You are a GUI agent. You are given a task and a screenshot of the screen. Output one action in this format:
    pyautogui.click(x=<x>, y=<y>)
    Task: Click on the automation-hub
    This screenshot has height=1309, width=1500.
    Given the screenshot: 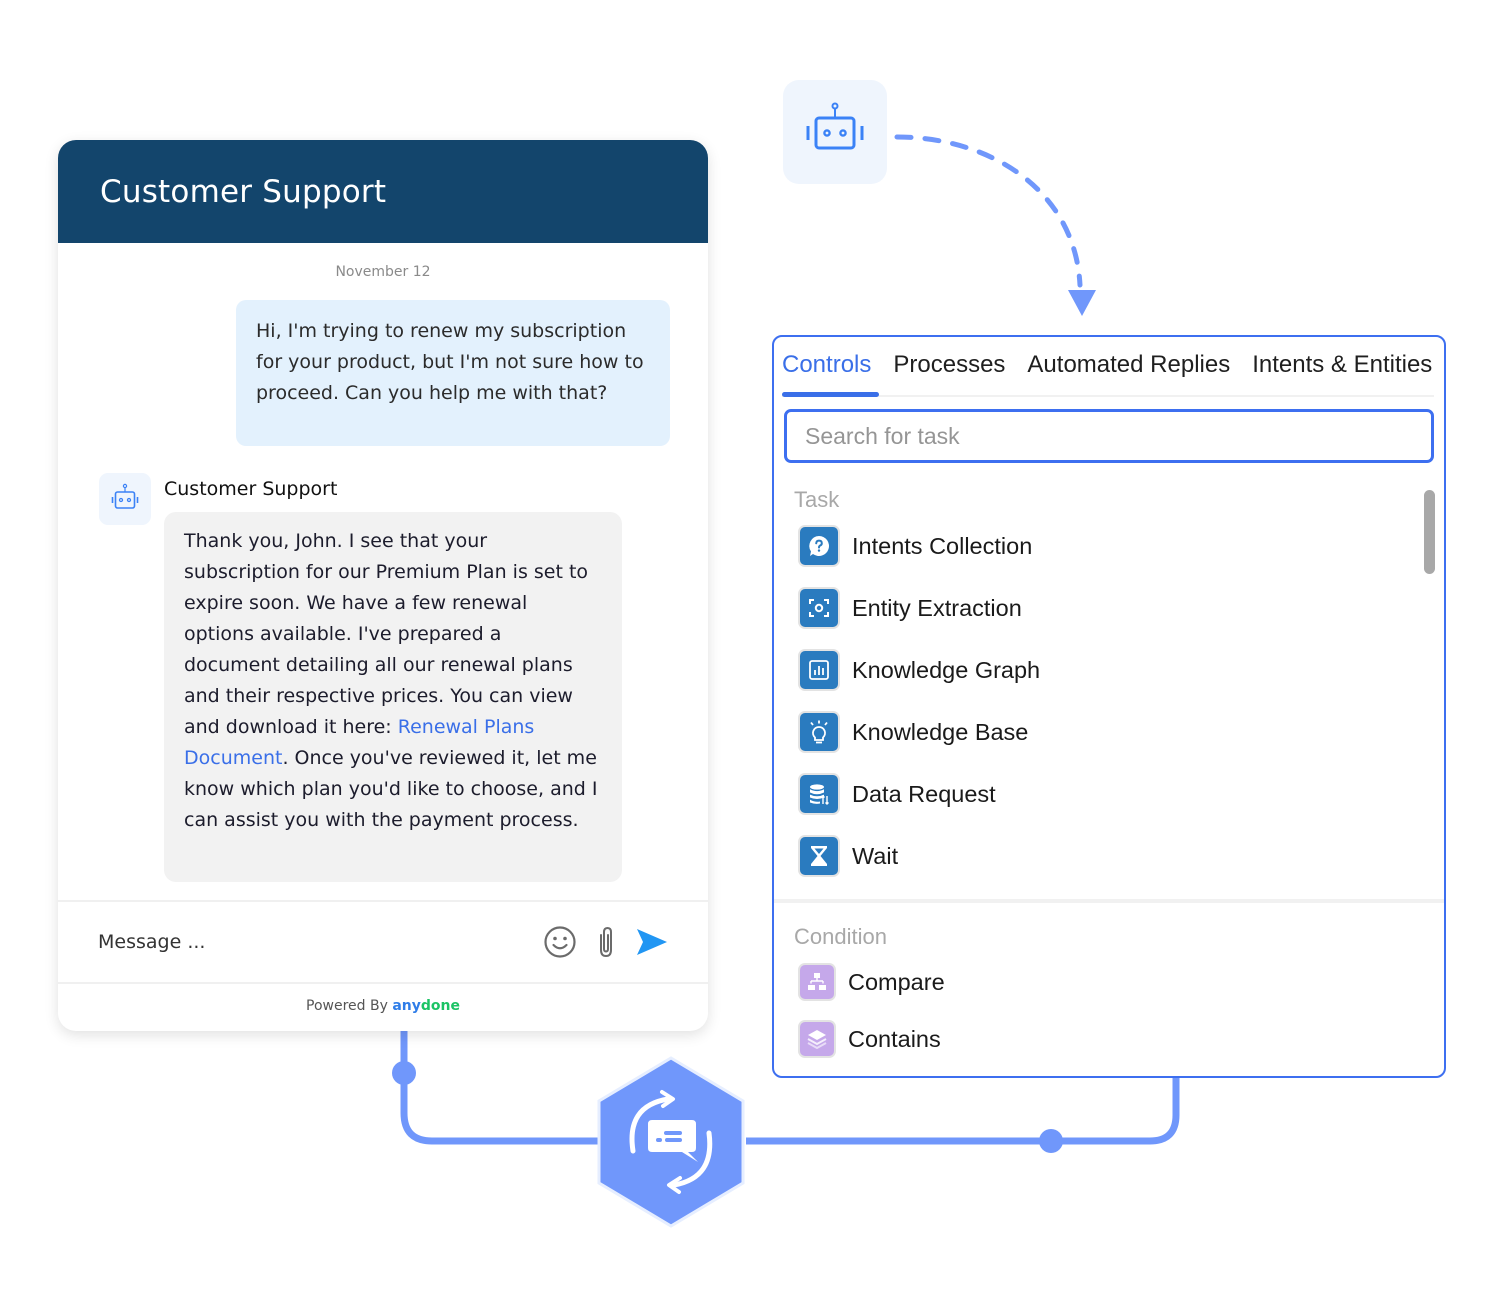 What is the action you would take?
    pyautogui.click(x=671, y=1142)
    